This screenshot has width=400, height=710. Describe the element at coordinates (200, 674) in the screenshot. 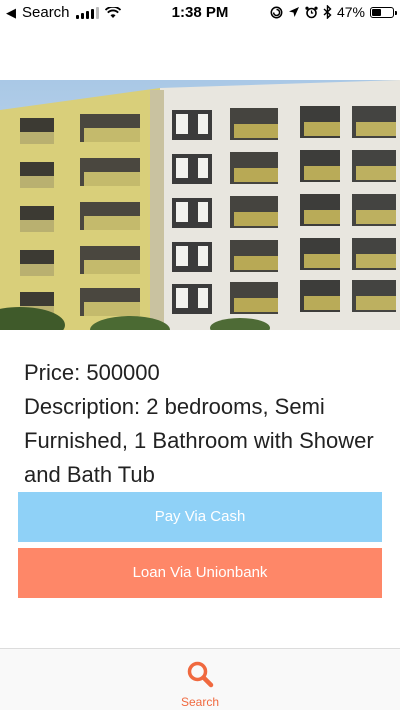

I see `search-icon` at that location.